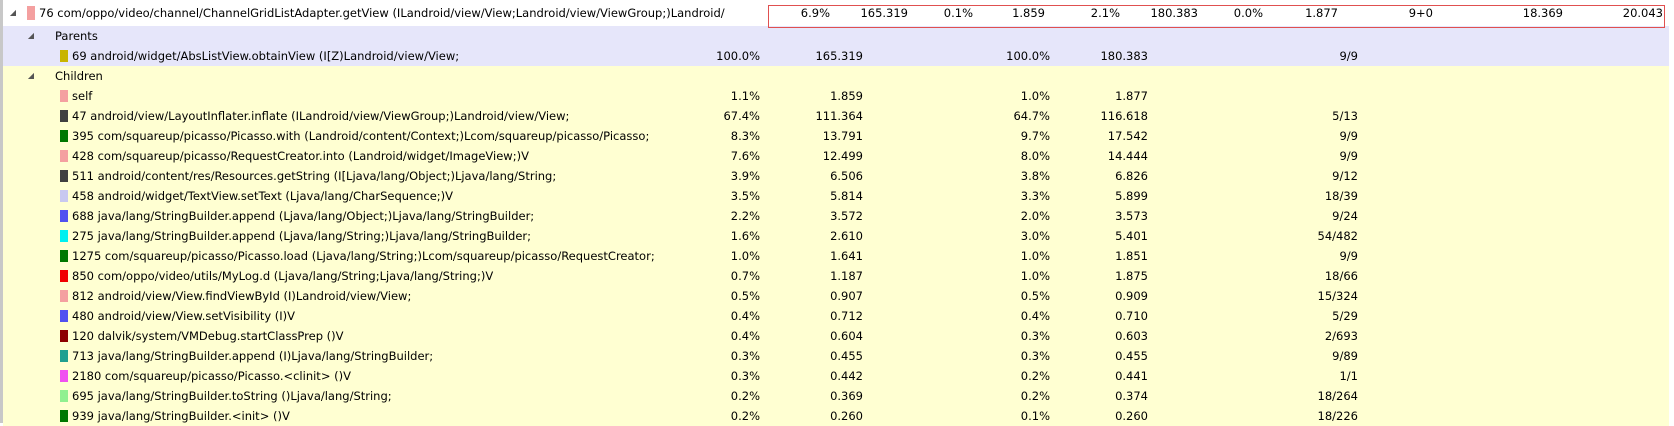 The image size is (1674, 426). What do you see at coordinates (1131, 256) in the screenshot?
I see `incl-real-time: 1.851` at bounding box center [1131, 256].